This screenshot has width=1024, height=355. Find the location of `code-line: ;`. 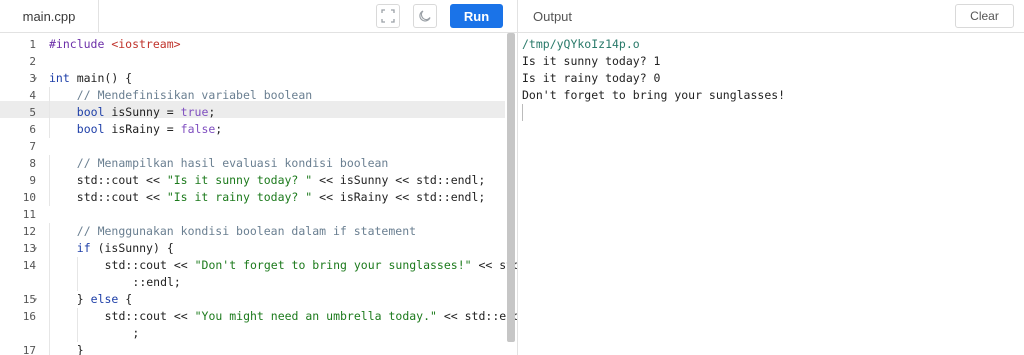

code-line: ; is located at coordinates (135, 333).